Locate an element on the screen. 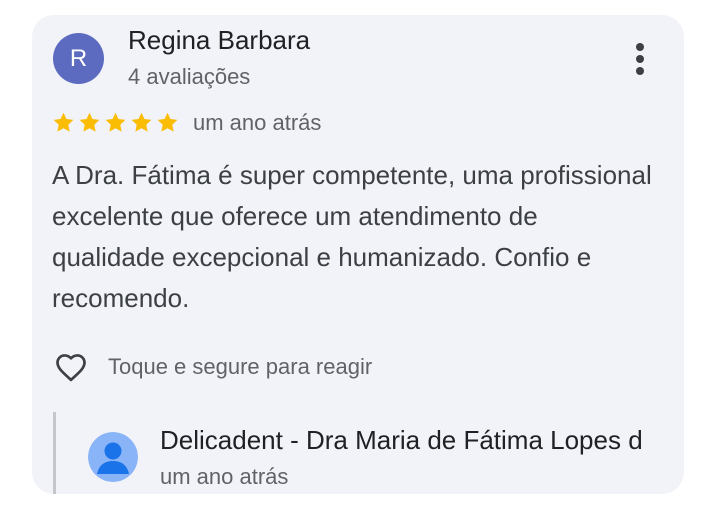 This screenshot has height=509, width=717. reviewer-avatar: R is located at coordinates (78, 58).